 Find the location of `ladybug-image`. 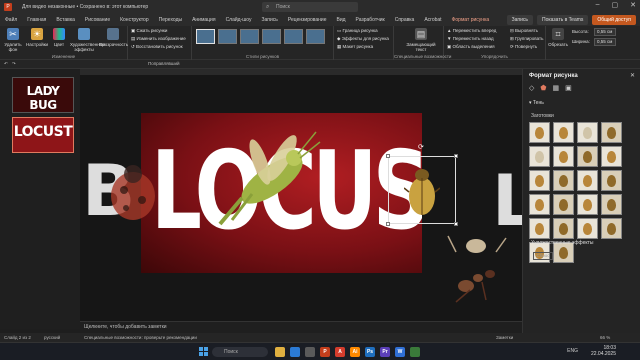

ladybug-image is located at coordinates (133, 192).